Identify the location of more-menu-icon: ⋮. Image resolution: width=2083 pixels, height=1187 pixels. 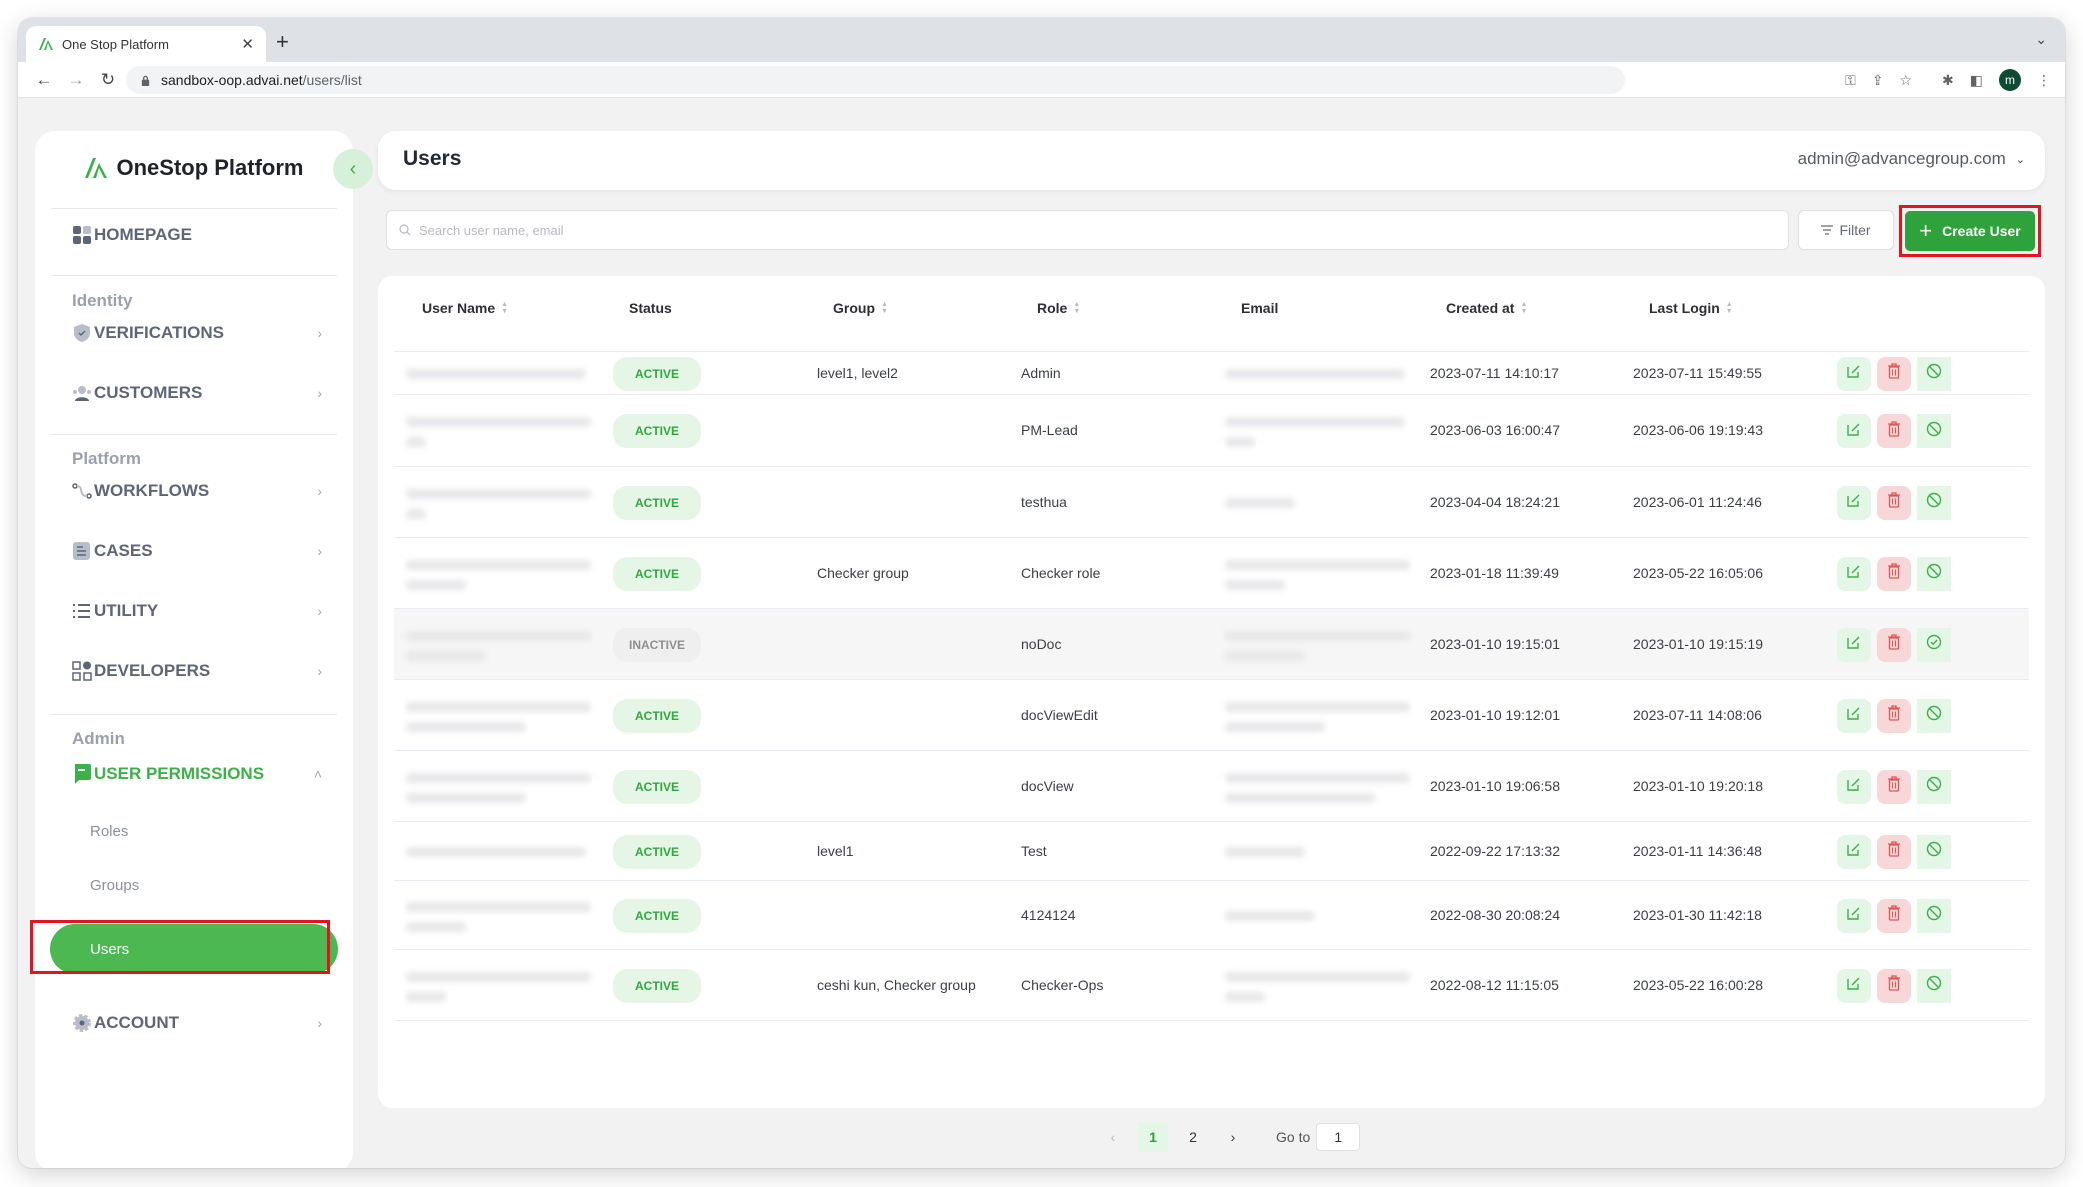
(2044, 80).